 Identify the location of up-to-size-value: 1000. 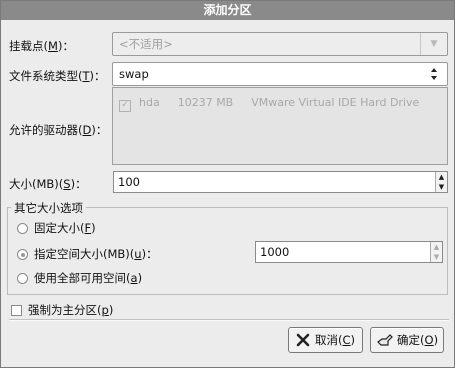
(275, 252).